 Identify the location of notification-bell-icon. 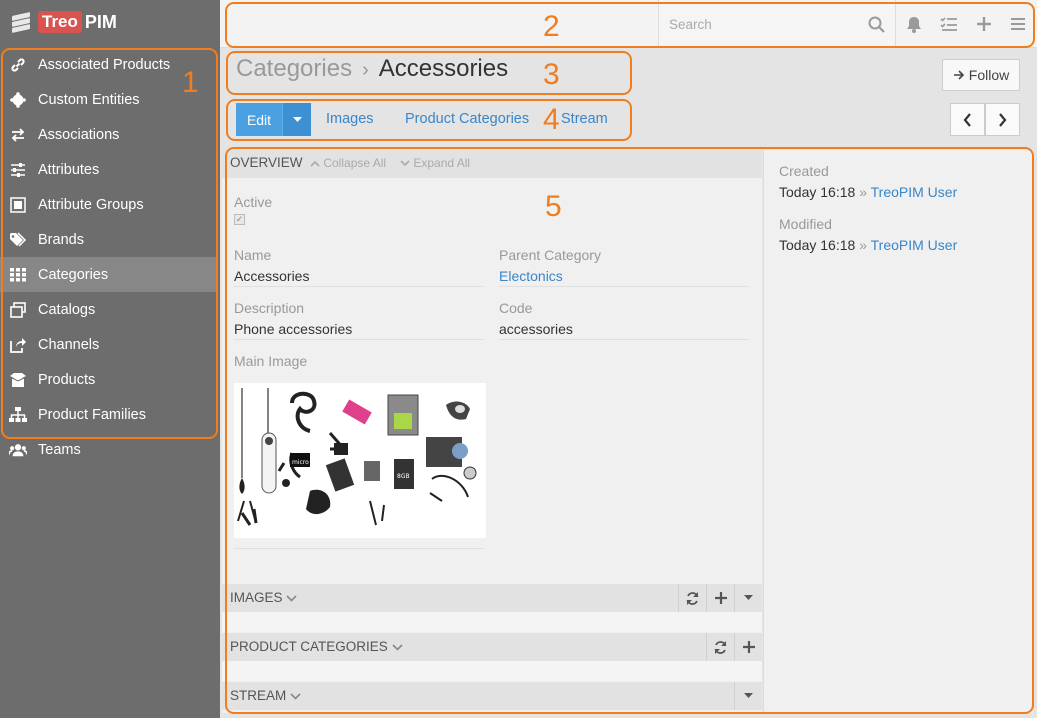
(914, 24).